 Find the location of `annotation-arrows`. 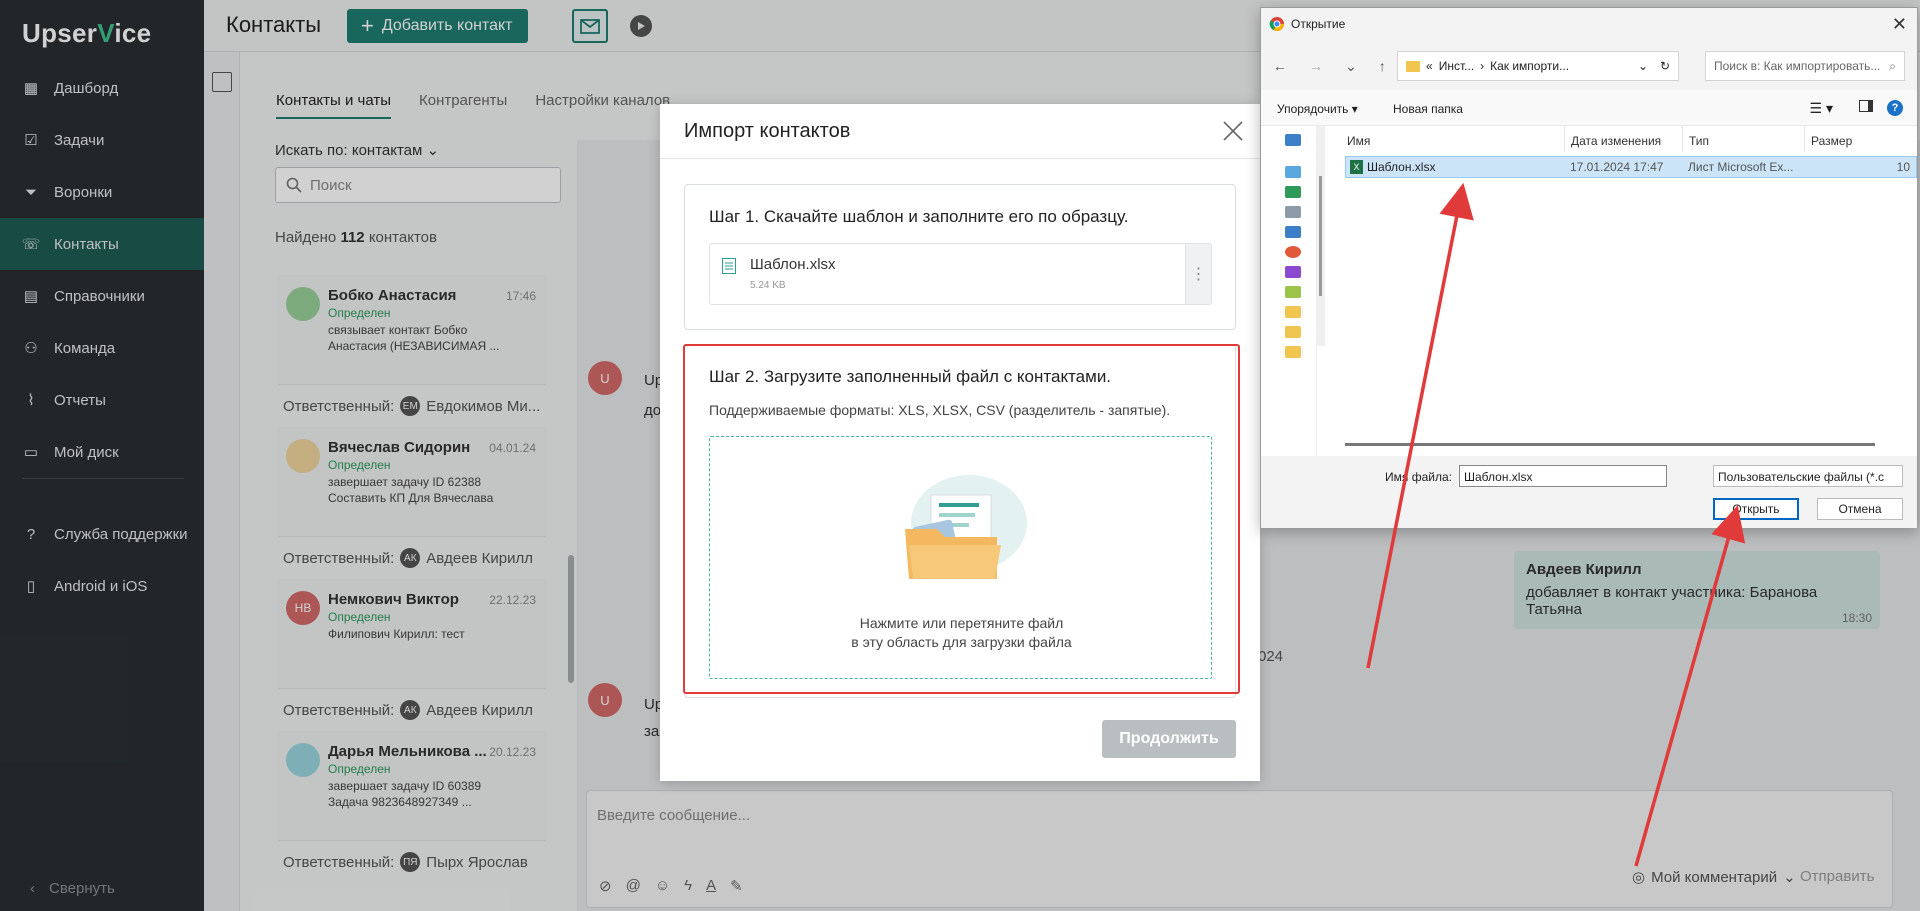

annotation-arrows is located at coordinates (1556, 524).